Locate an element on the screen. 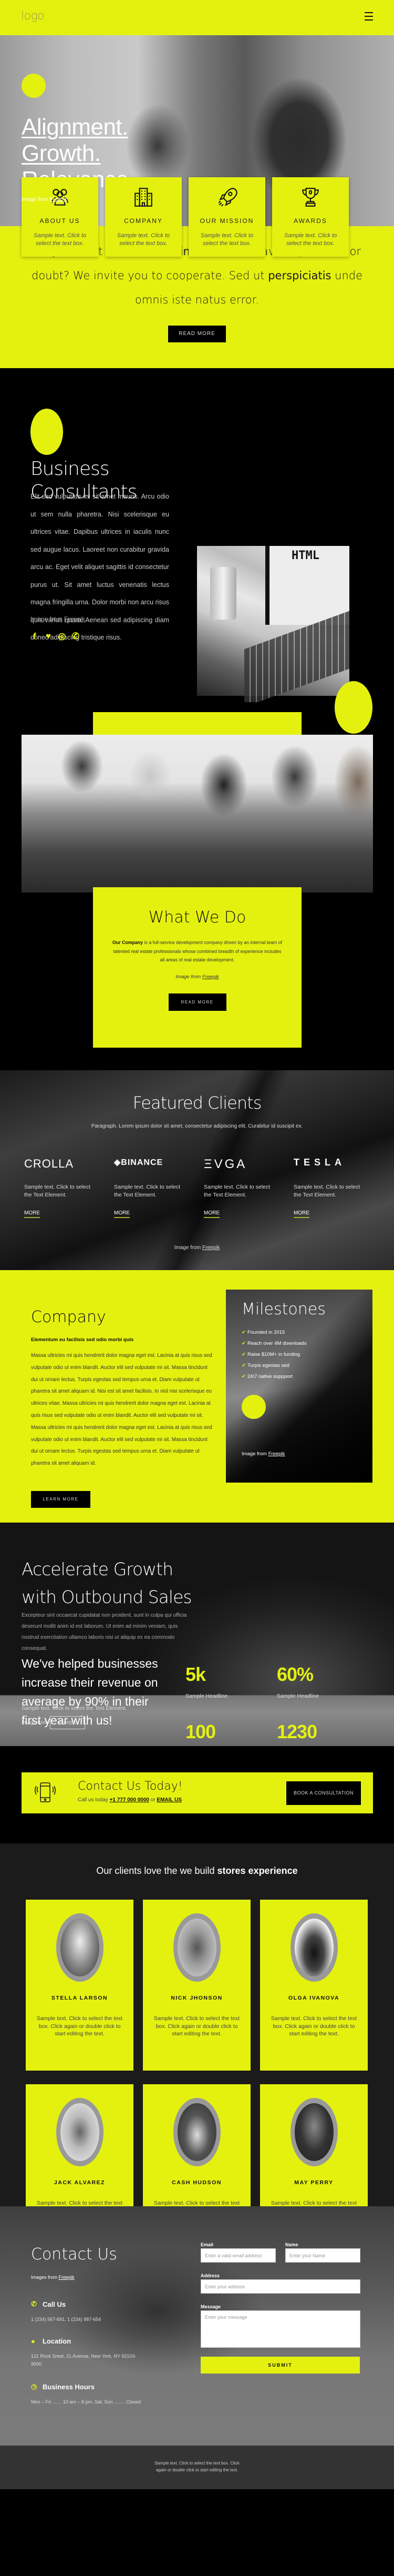  binance-logo: ◈BINANCE is located at coordinates (138, 1163).